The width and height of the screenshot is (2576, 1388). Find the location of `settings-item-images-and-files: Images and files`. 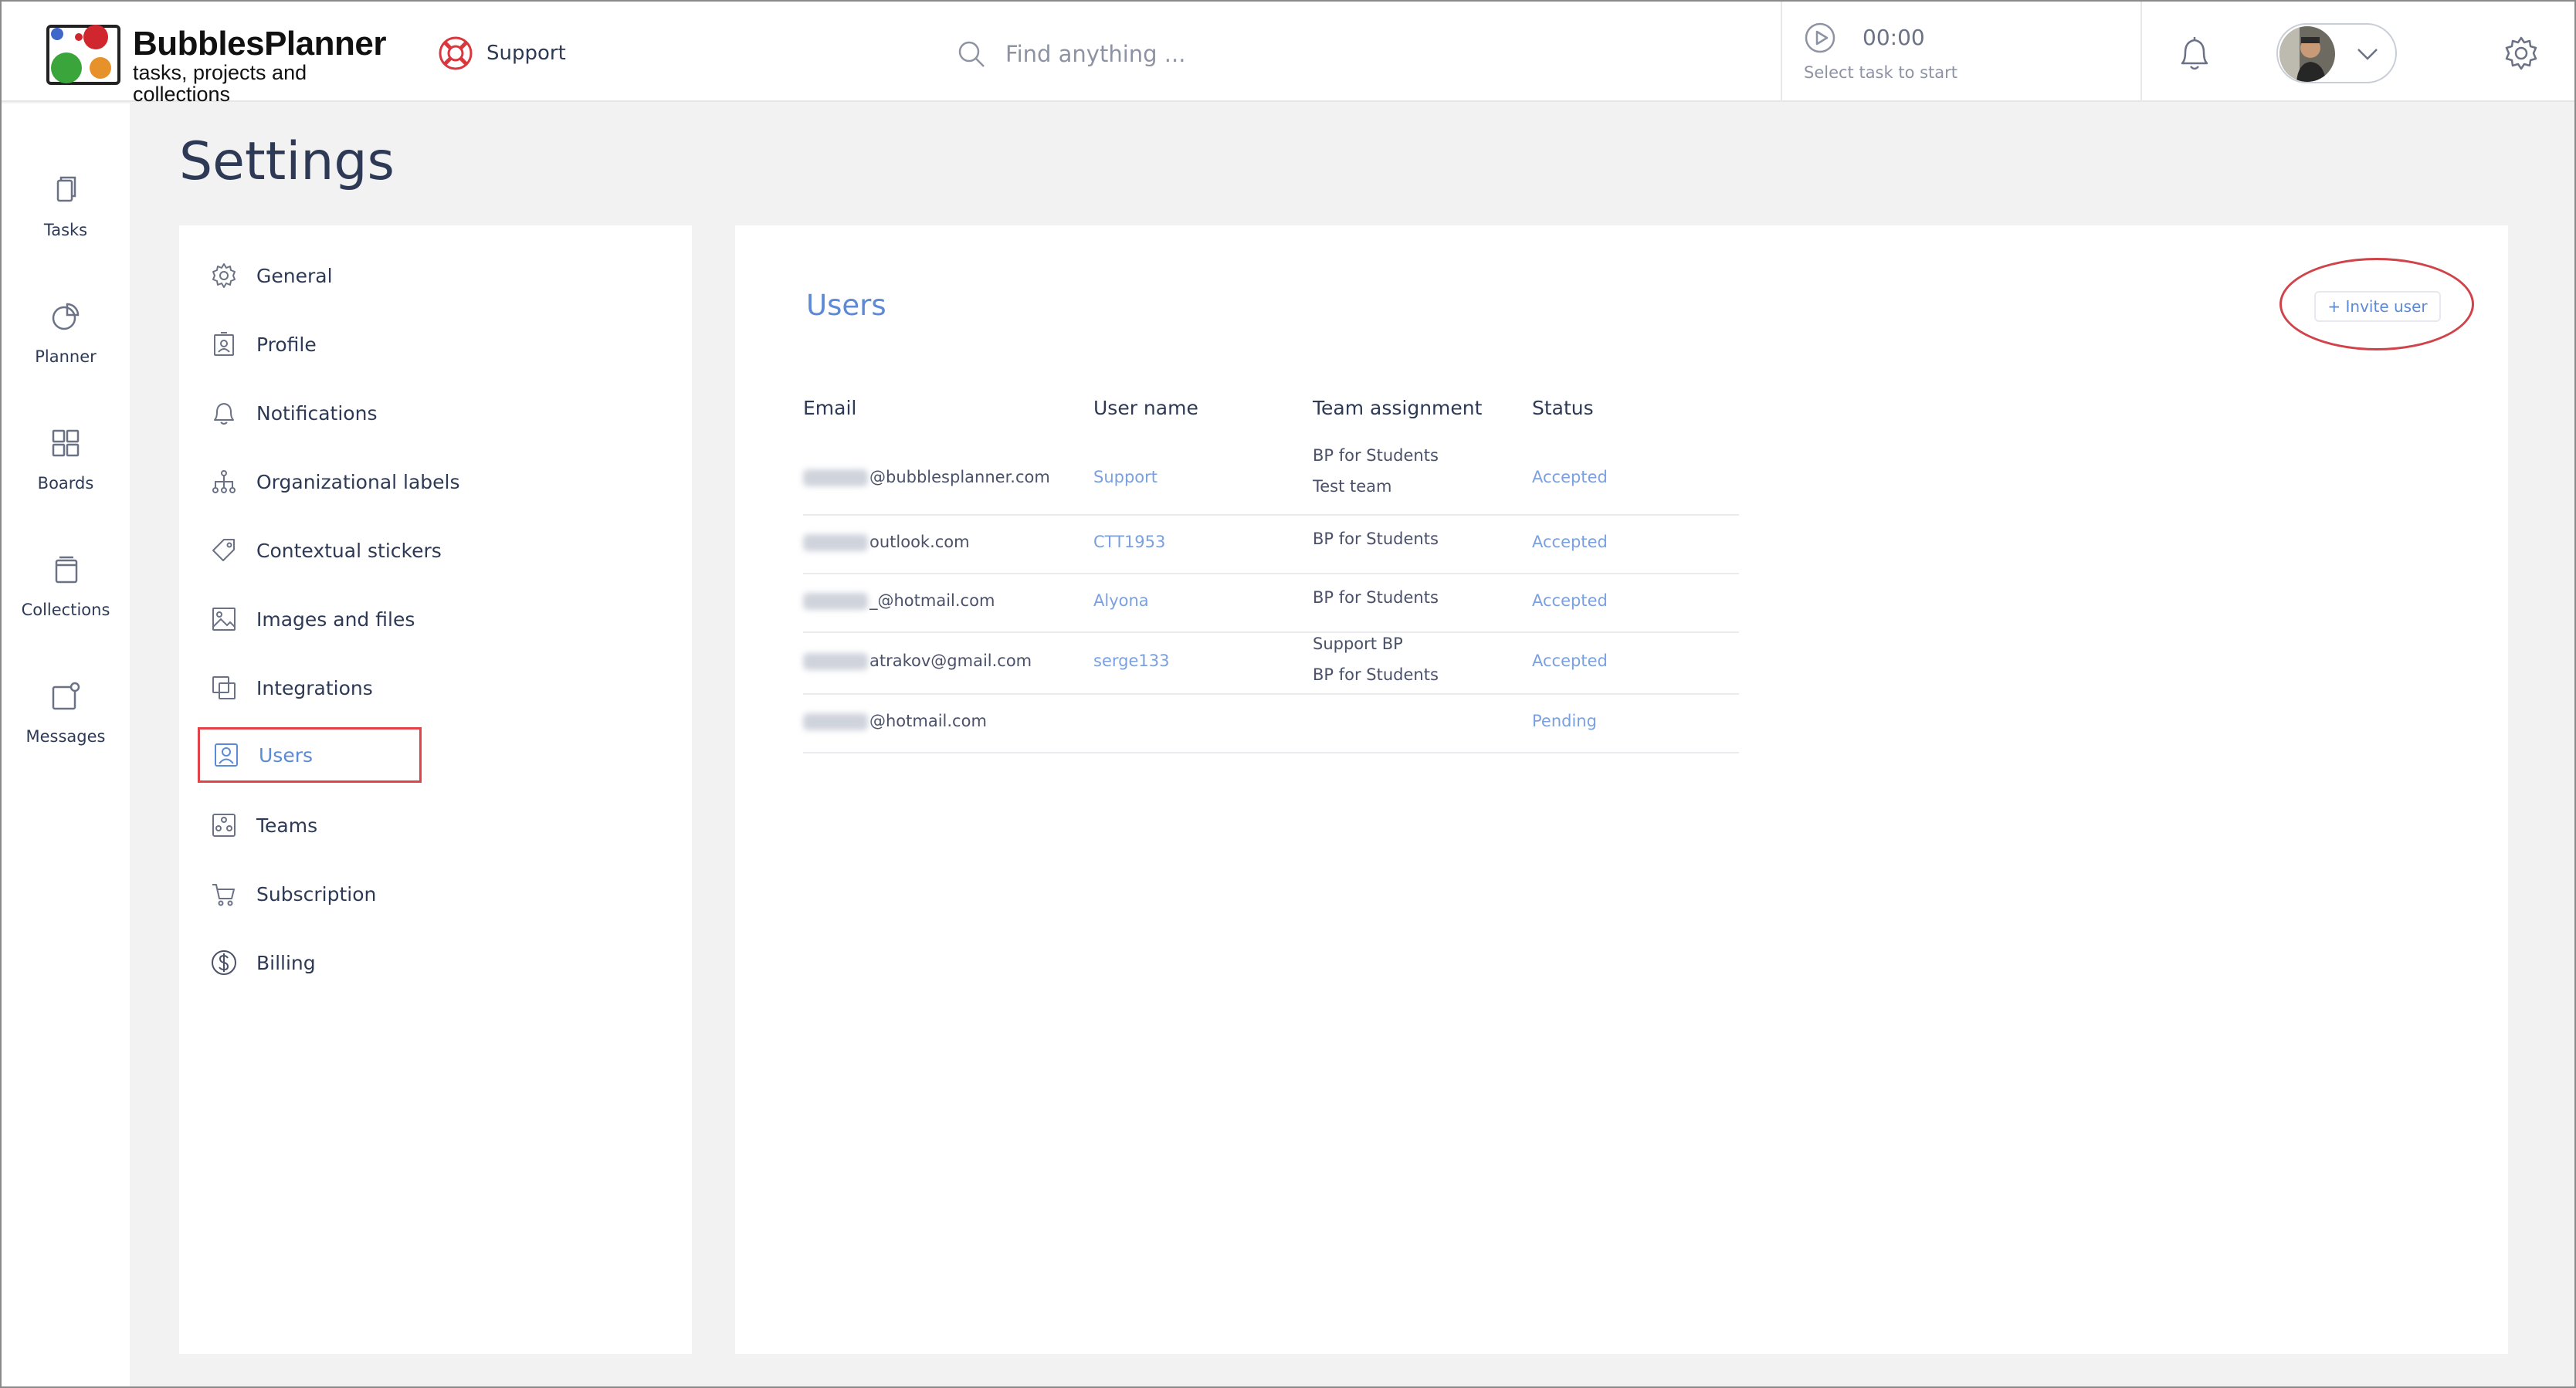

settings-item-images-and-files: Images and files is located at coordinates (429, 619).